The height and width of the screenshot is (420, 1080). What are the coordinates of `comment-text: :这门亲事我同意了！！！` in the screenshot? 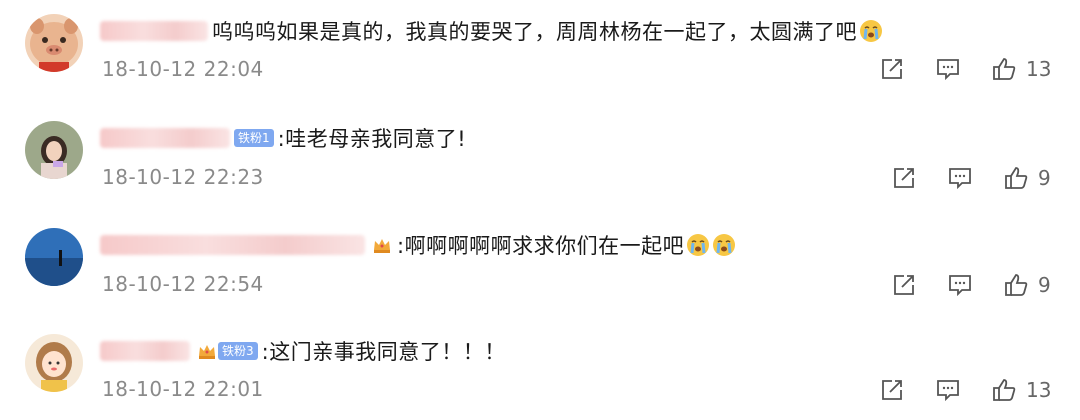 It's located at (383, 352).